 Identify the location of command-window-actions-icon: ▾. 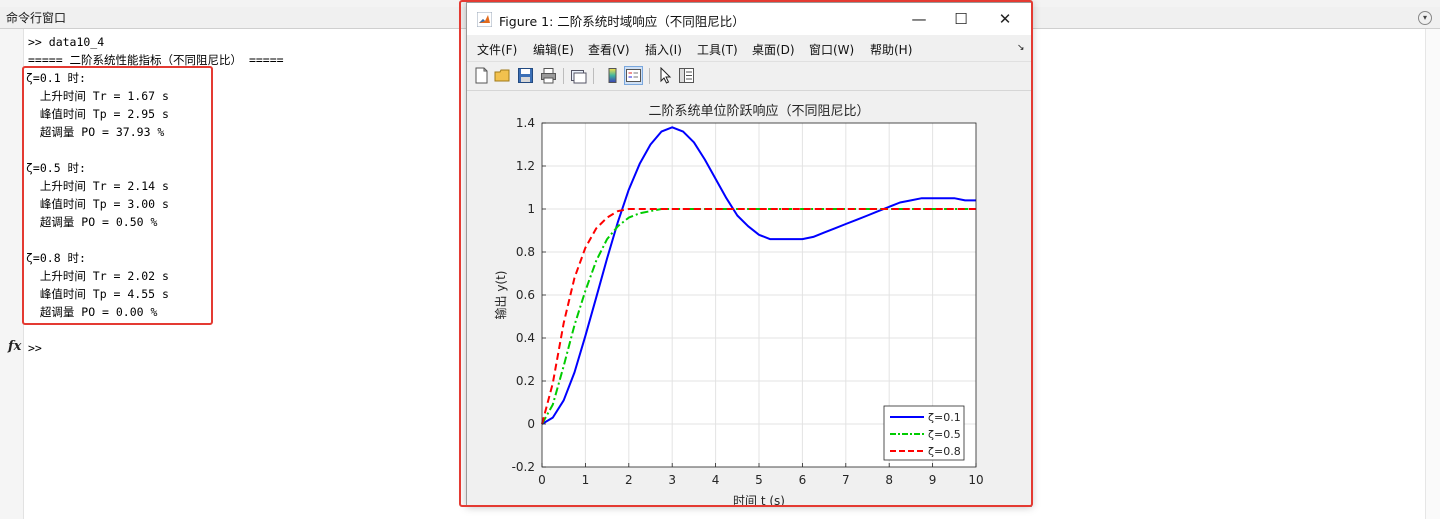
(1425, 18).